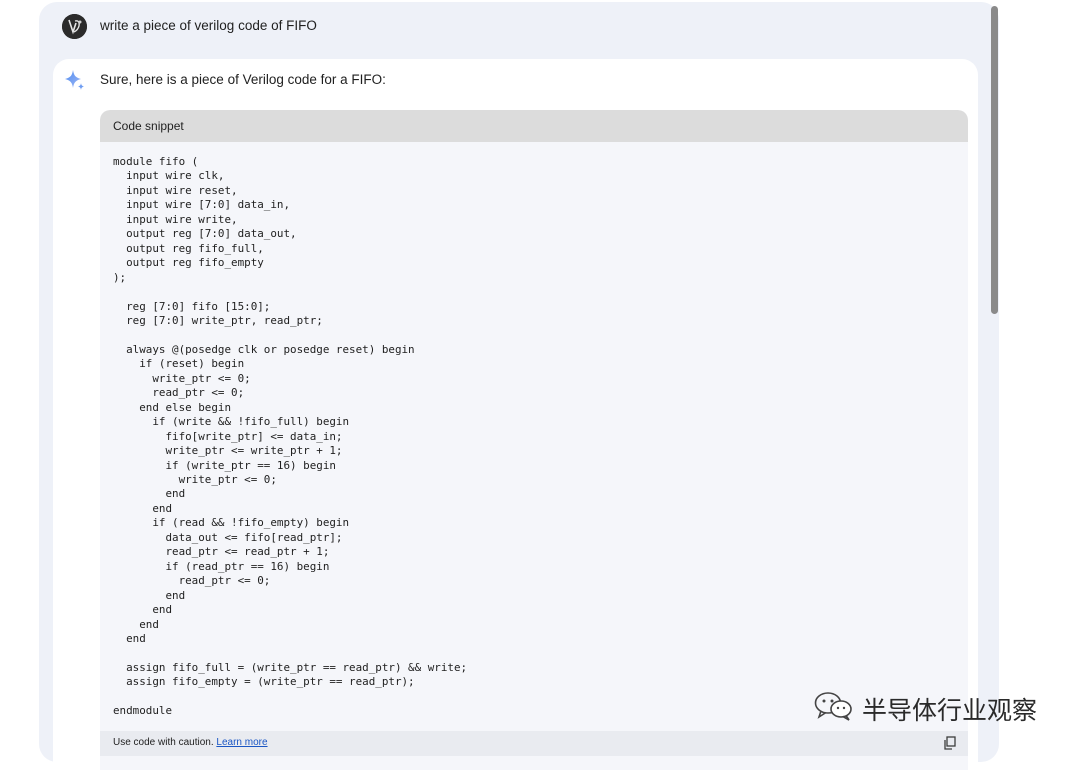  Describe the element at coordinates (165, 742) in the screenshot. I see `caution-text: Use code with caution.` at that location.